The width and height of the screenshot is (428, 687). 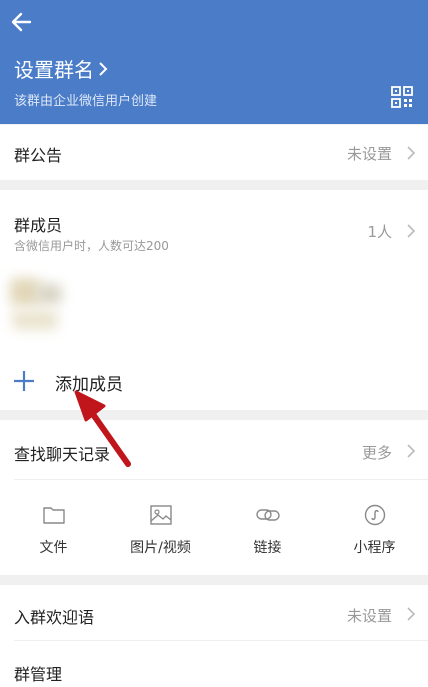 I want to click on welcome-message-row: 入群欢迎语 未设置, so click(x=214, y=612).